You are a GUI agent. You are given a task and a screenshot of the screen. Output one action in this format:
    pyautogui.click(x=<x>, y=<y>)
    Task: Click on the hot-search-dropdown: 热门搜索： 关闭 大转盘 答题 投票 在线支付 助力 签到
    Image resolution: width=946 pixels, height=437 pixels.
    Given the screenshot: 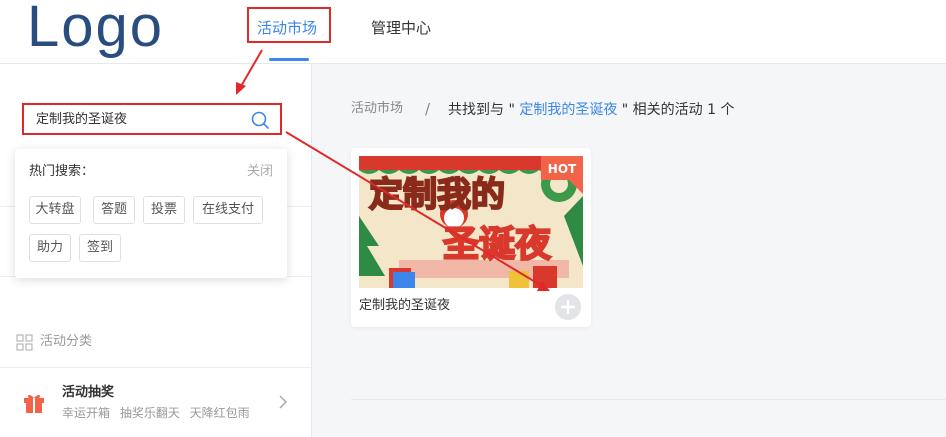 What is the action you would take?
    pyautogui.click(x=151, y=213)
    